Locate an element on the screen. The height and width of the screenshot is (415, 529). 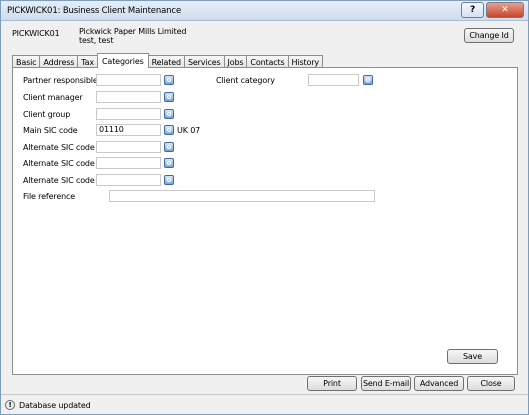
tab-label: Services is located at coordinates (204, 62).